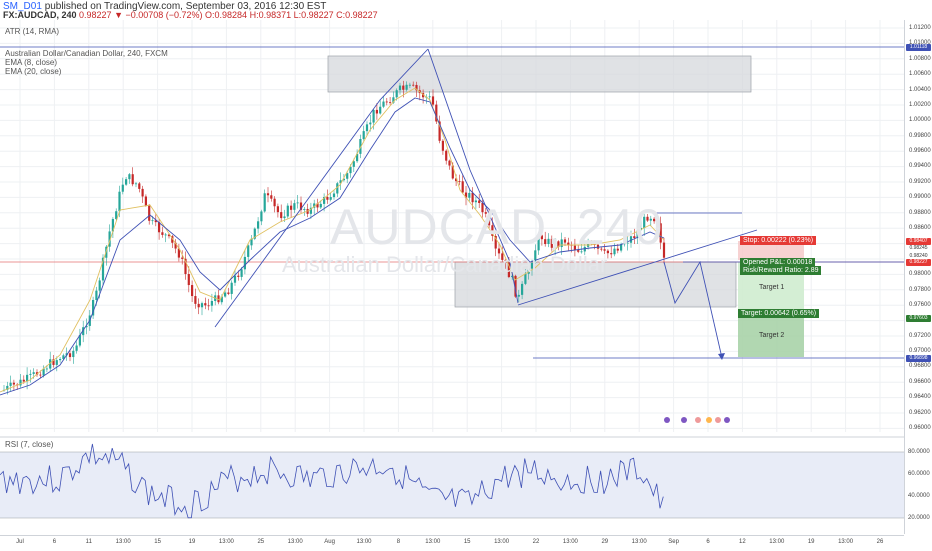 Image resolution: width=932 pixels, height=551 pixels. What do you see at coordinates (880, 542) in the screenshot?
I see `time-tick: 26` at bounding box center [880, 542].